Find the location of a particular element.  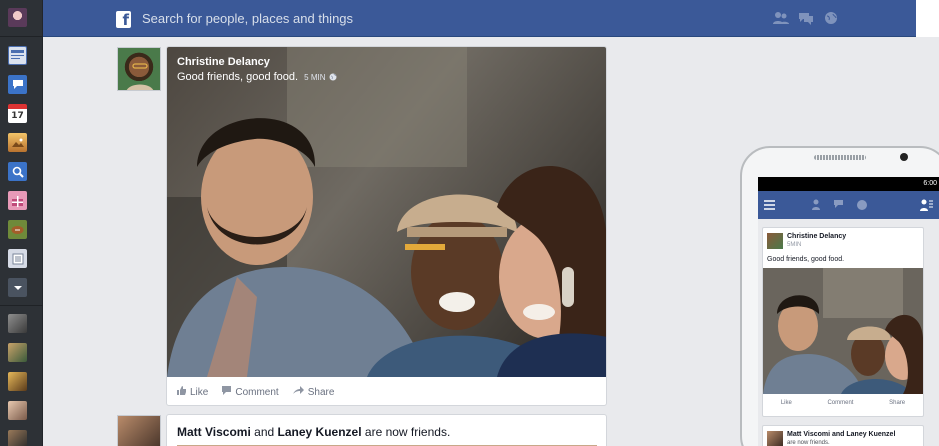

more-dropdown-icon is located at coordinates (17, 287).